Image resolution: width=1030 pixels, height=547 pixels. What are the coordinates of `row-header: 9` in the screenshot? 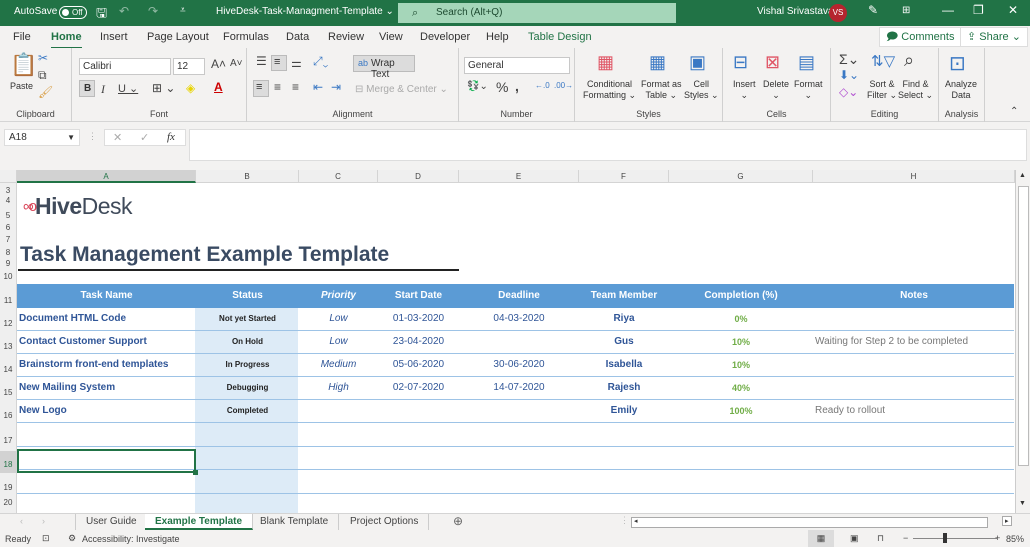 It's located at (8, 263).